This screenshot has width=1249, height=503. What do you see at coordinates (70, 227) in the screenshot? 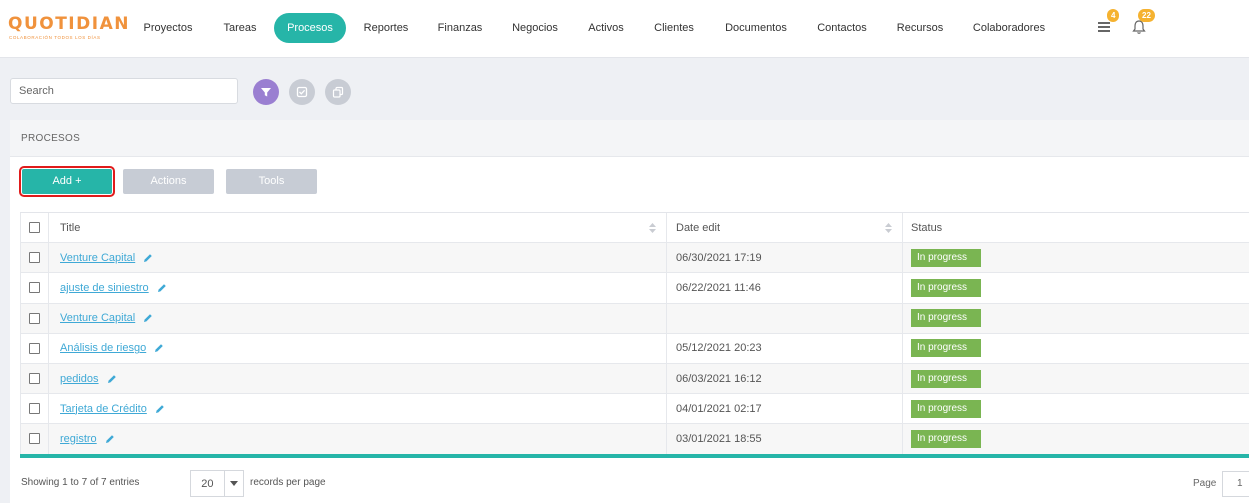
I see `column-header-title-label: Title` at bounding box center [70, 227].